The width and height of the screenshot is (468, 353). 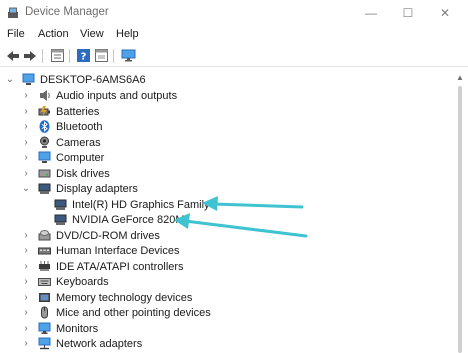 I want to click on tree-label: Computer, so click(x=80, y=157).